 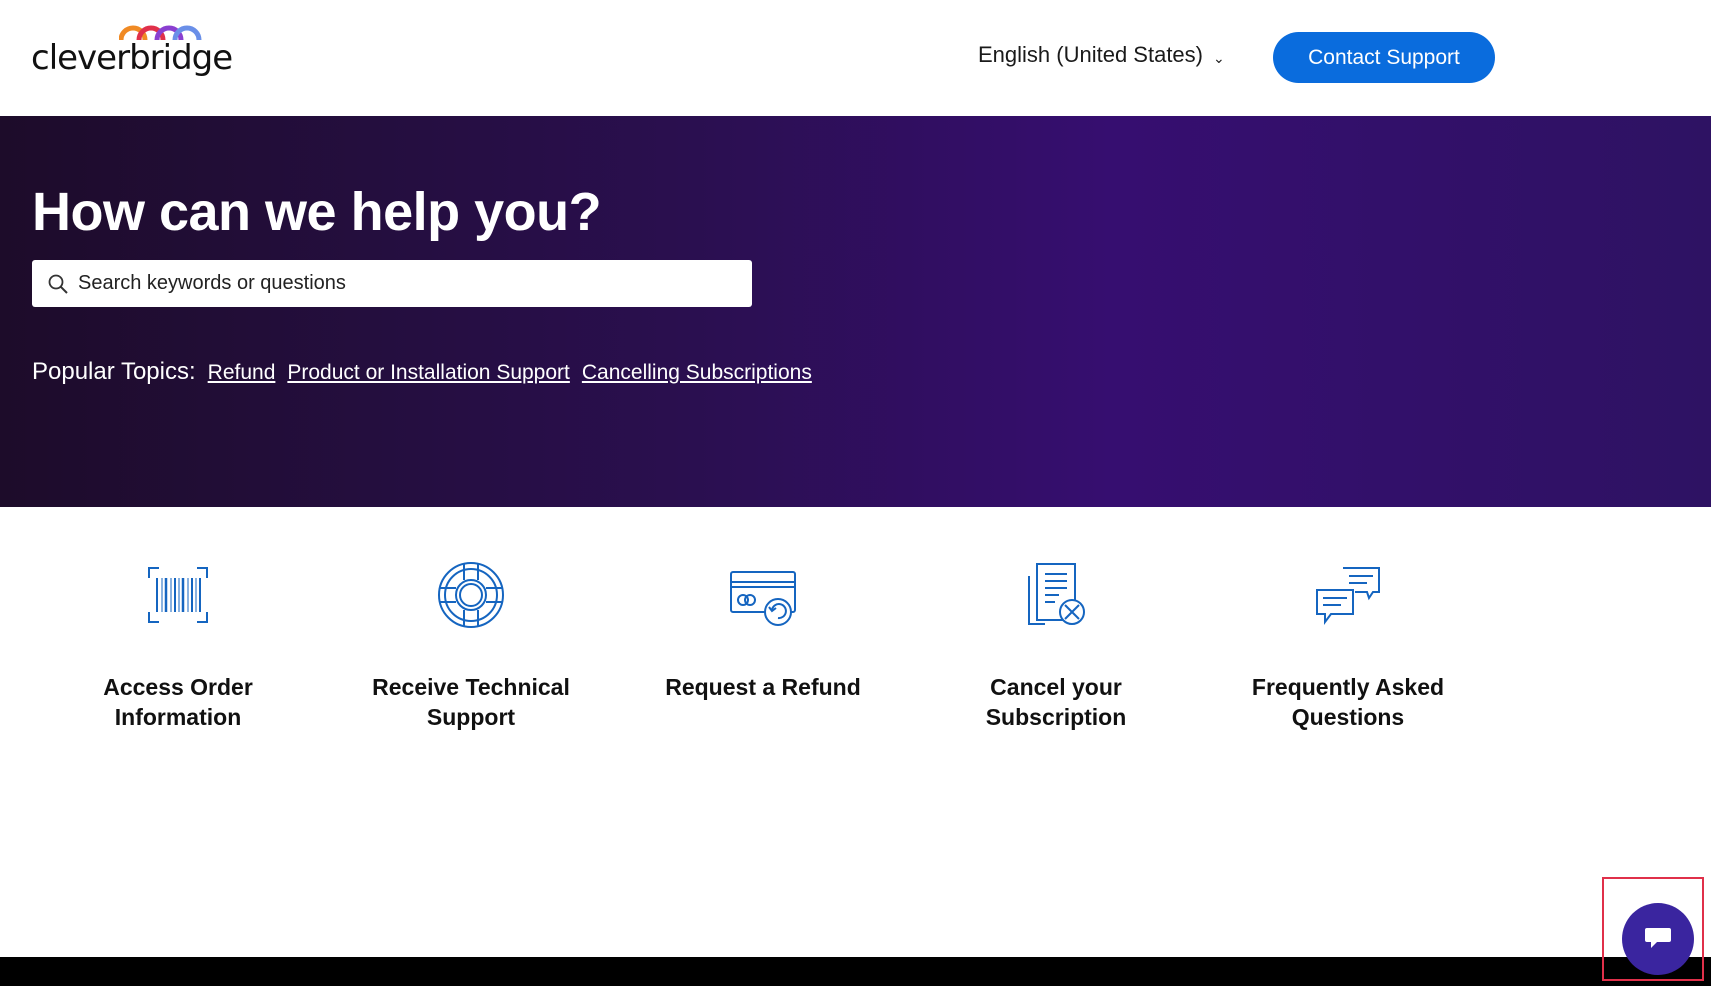 I want to click on card-label: Frequently Asked Questions, so click(x=1348, y=702).